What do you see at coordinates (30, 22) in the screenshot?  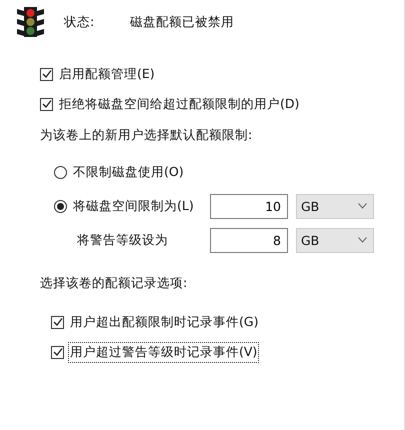 I see `traffic-light-icon` at bounding box center [30, 22].